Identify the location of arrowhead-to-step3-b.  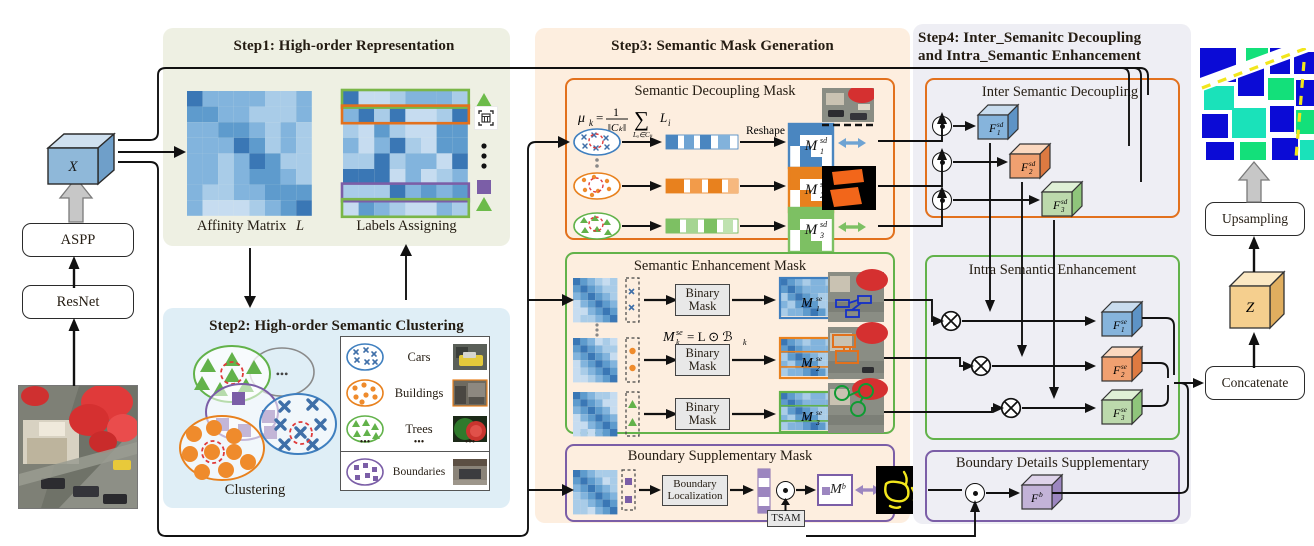
(568, 490).